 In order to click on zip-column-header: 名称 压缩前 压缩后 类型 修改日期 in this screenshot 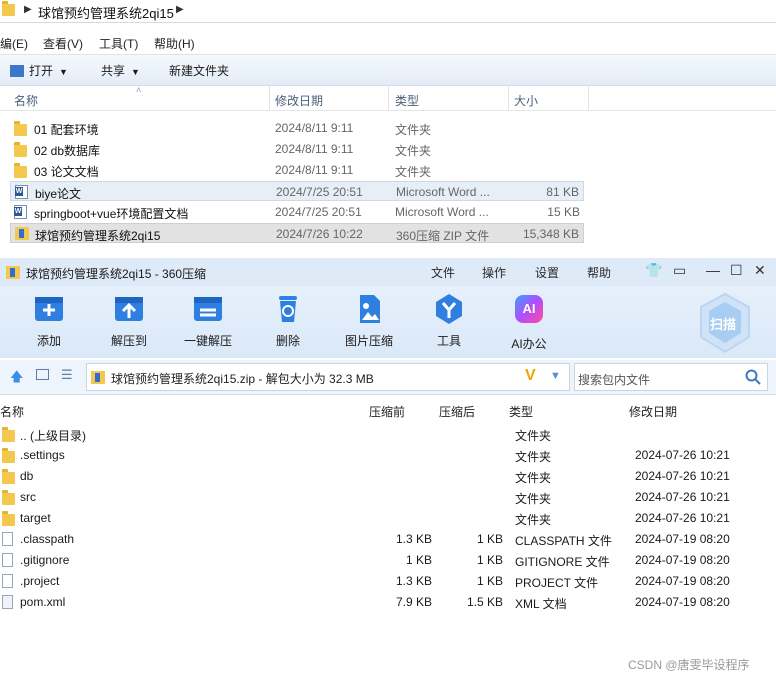, I will do `click(388, 410)`.